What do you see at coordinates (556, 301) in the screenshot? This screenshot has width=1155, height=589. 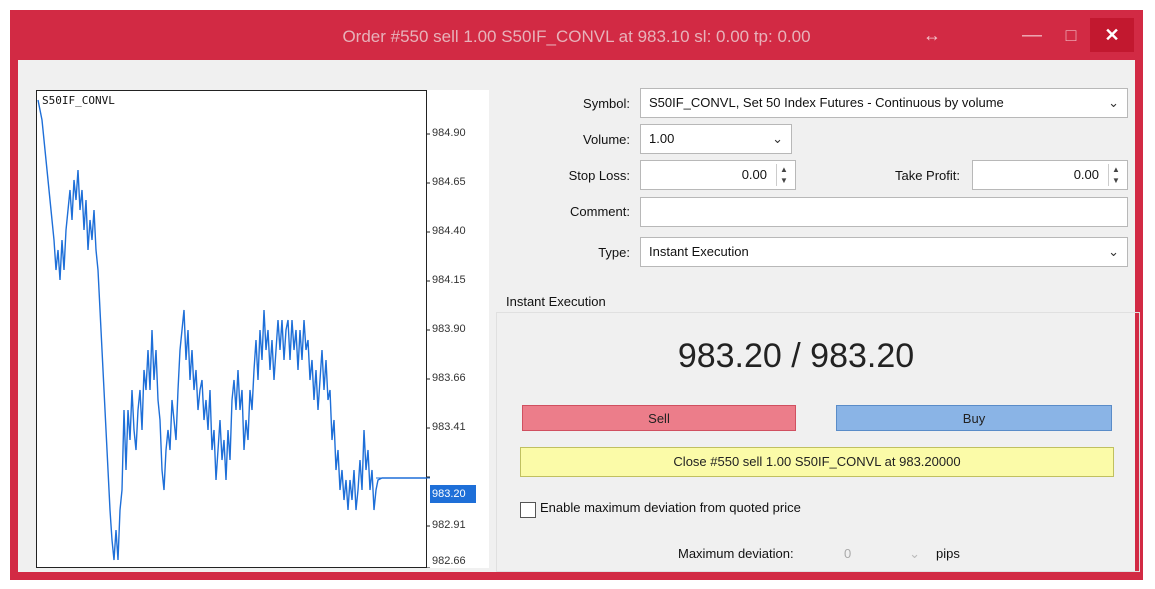 I see `group-title: Instant Execution` at bounding box center [556, 301].